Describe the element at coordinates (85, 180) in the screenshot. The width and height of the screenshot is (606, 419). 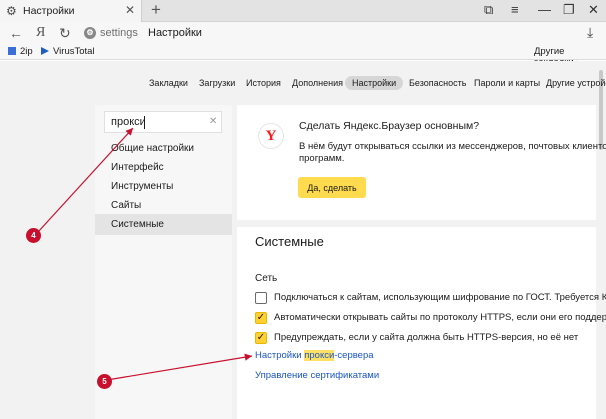
I see `arrow-to-search` at that location.